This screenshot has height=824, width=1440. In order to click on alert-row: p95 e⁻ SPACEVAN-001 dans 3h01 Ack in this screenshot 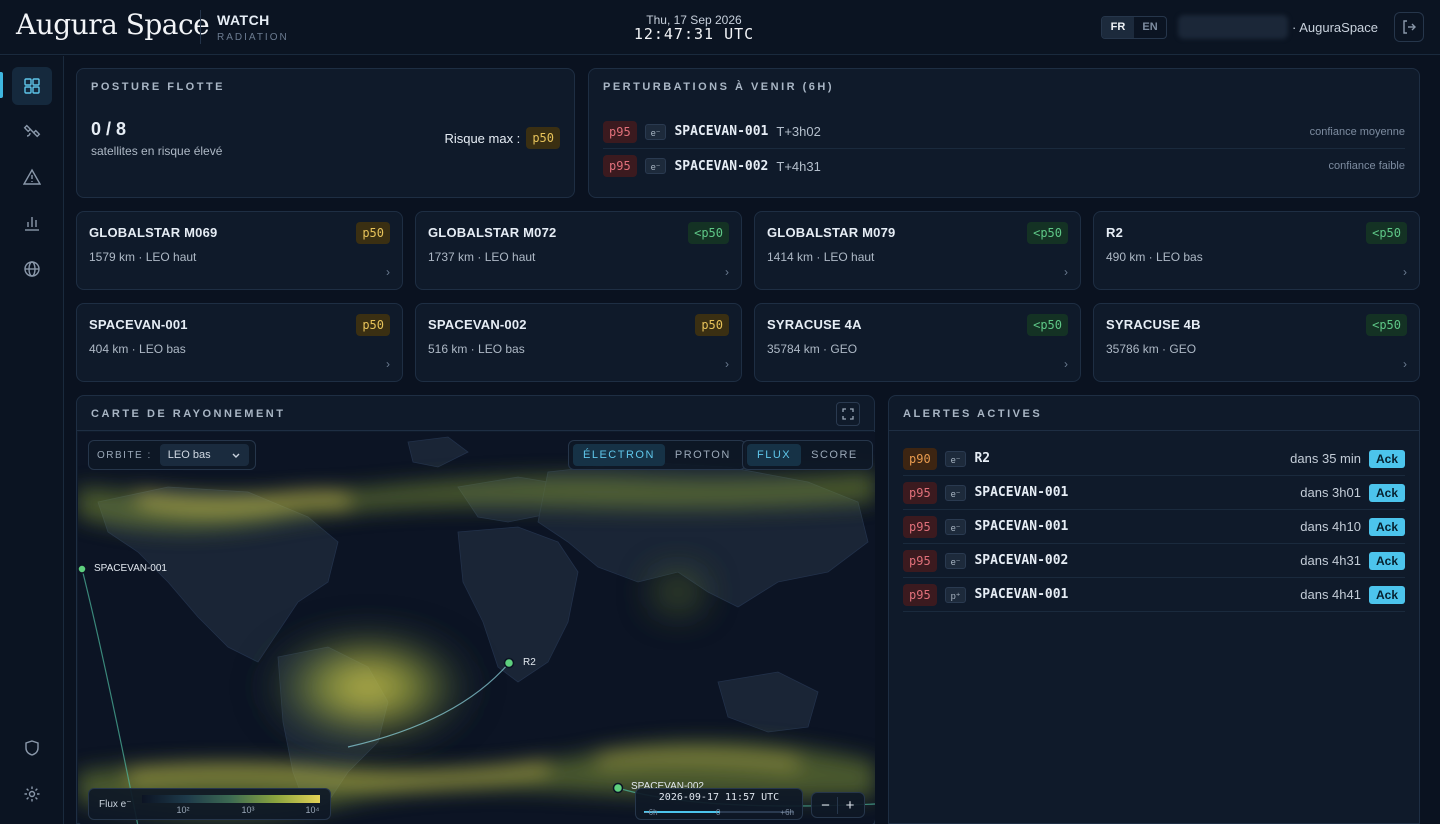, I will do `click(1154, 493)`.